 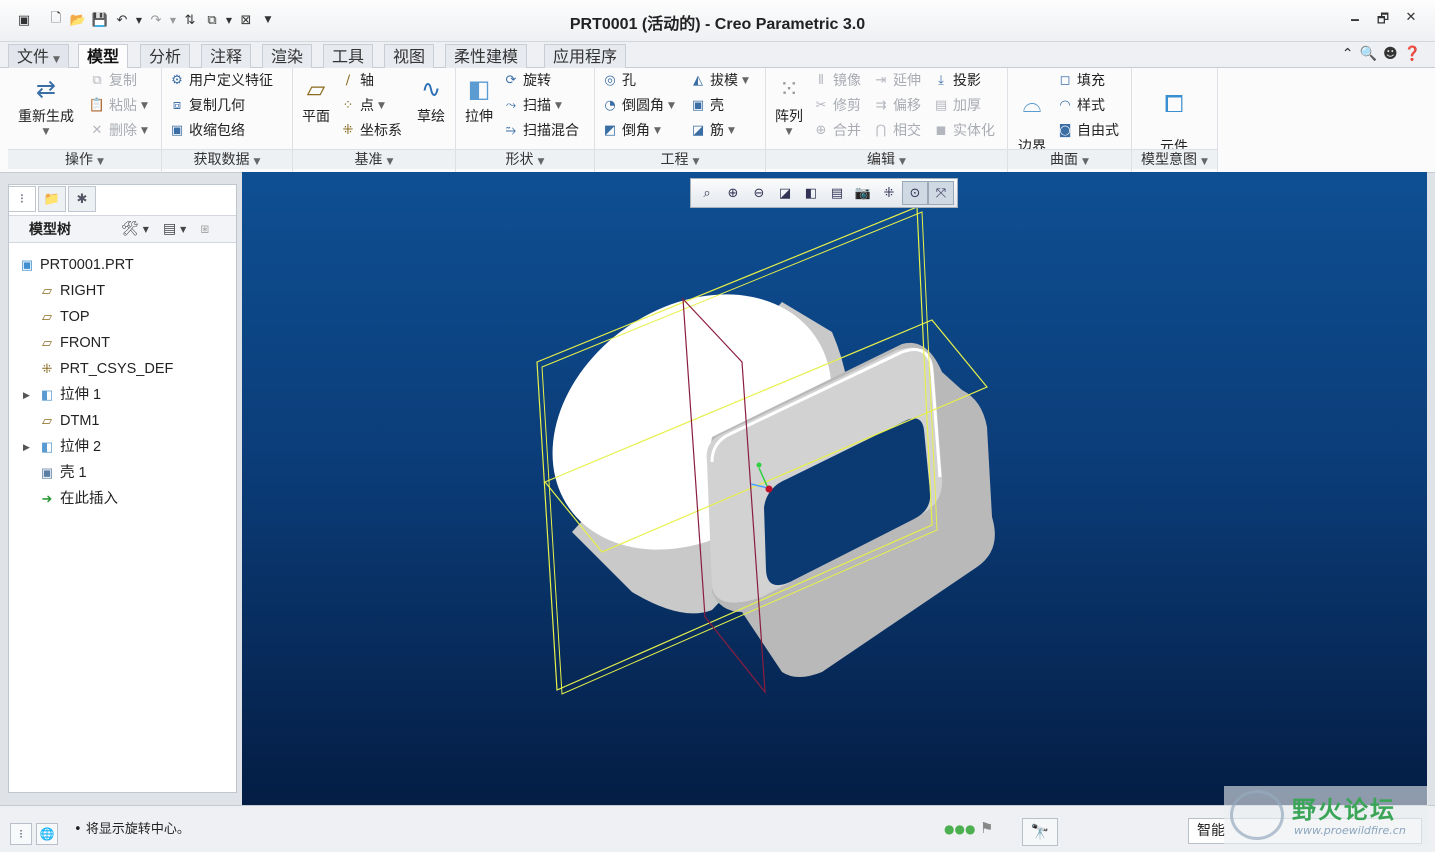 I want to click on csys-button: ⁜ 坐标系, so click(x=370, y=131).